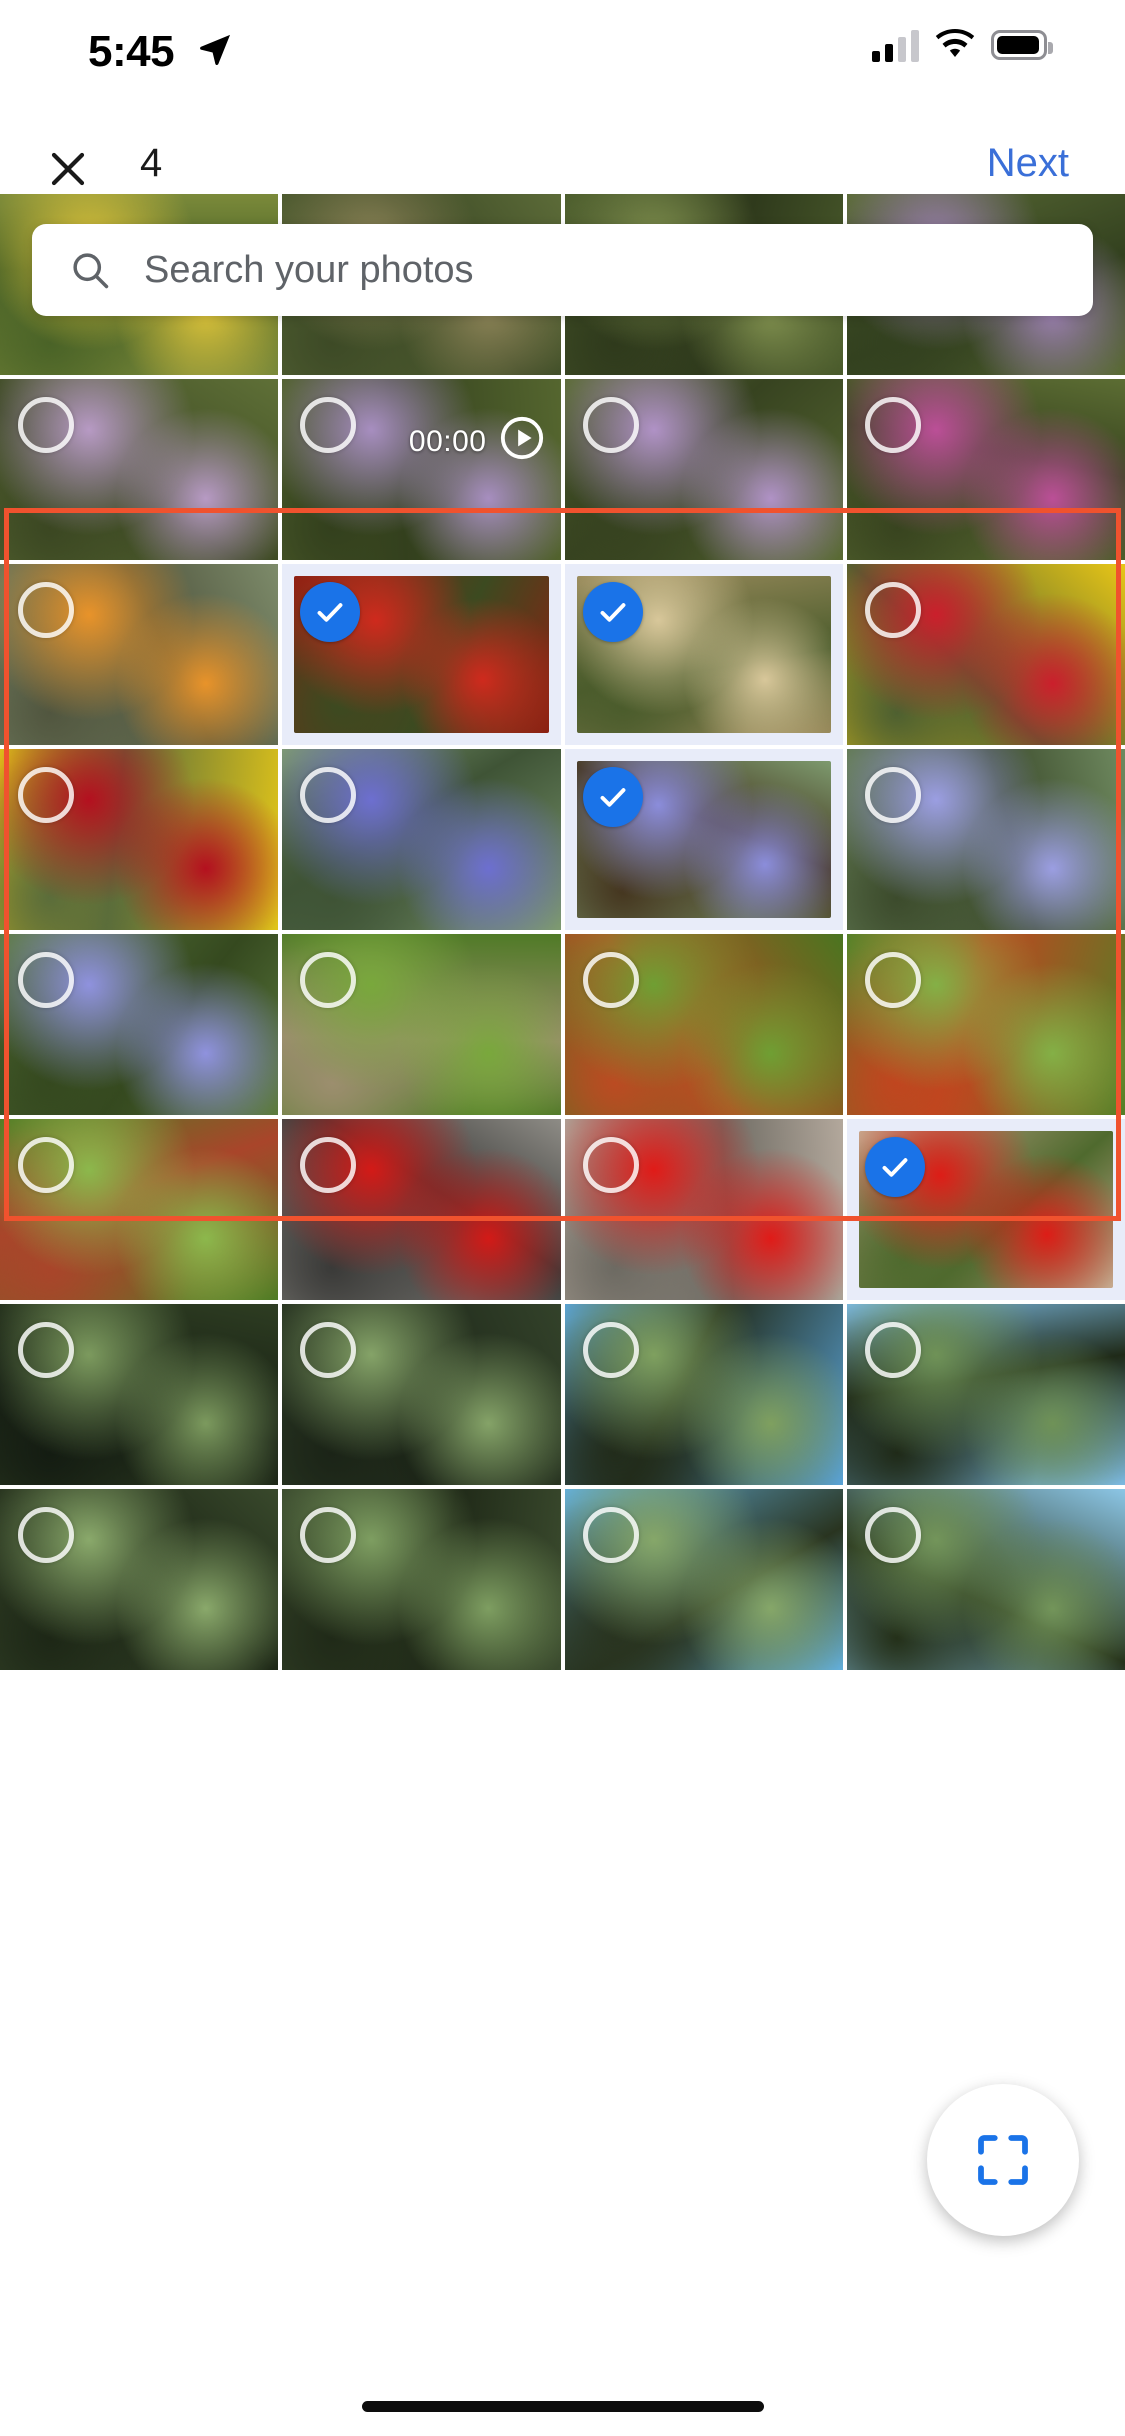 The width and height of the screenshot is (1125, 2436). What do you see at coordinates (895, 45) in the screenshot?
I see `signal-bars-icon` at bounding box center [895, 45].